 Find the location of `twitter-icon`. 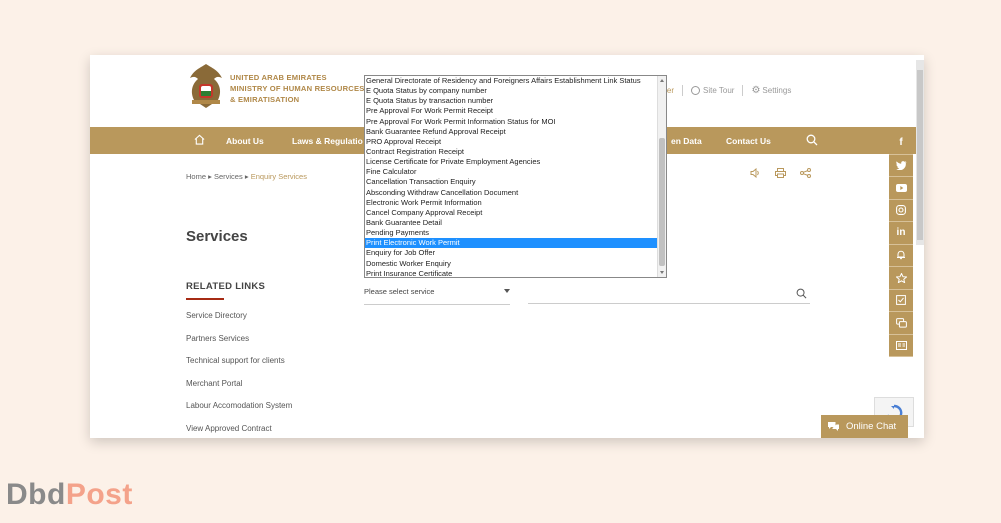

twitter-icon is located at coordinates (901, 165).